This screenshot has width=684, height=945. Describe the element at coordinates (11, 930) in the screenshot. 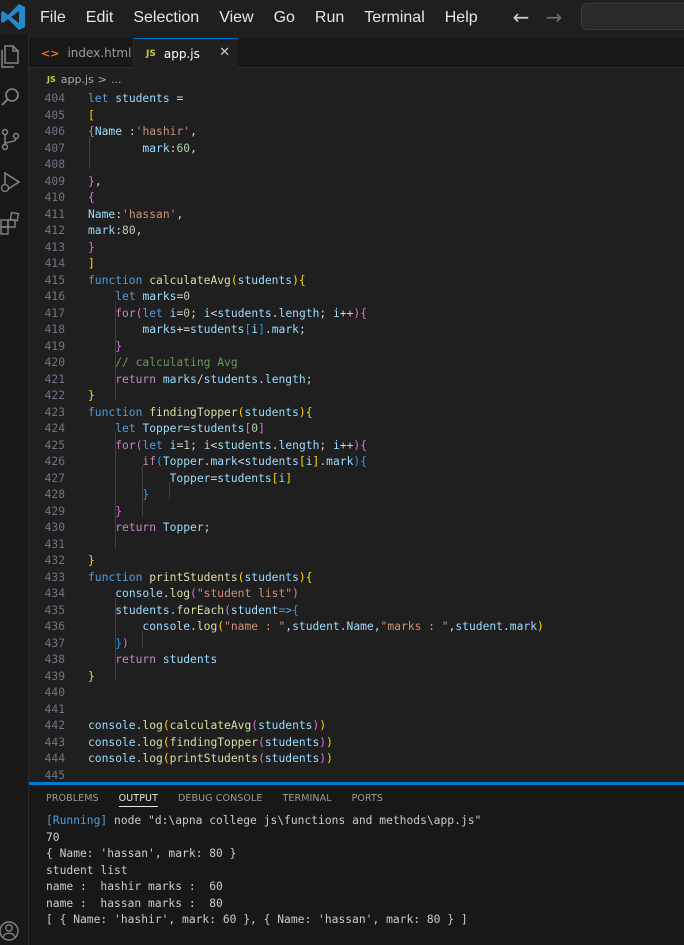

I see `account-icon` at that location.